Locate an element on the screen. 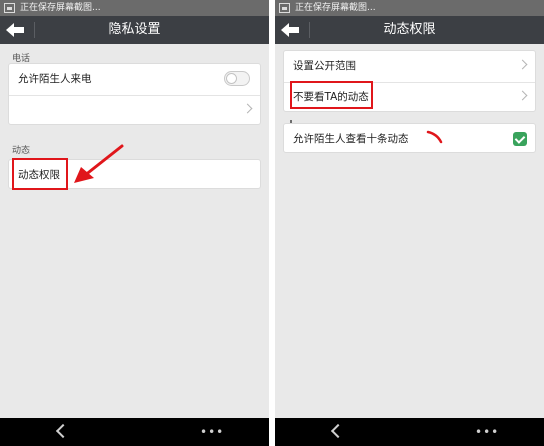 The height and width of the screenshot is (446, 544). allow-stranger-view-row: 允许陌生人查看十条动态 is located at coordinates (409, 139).